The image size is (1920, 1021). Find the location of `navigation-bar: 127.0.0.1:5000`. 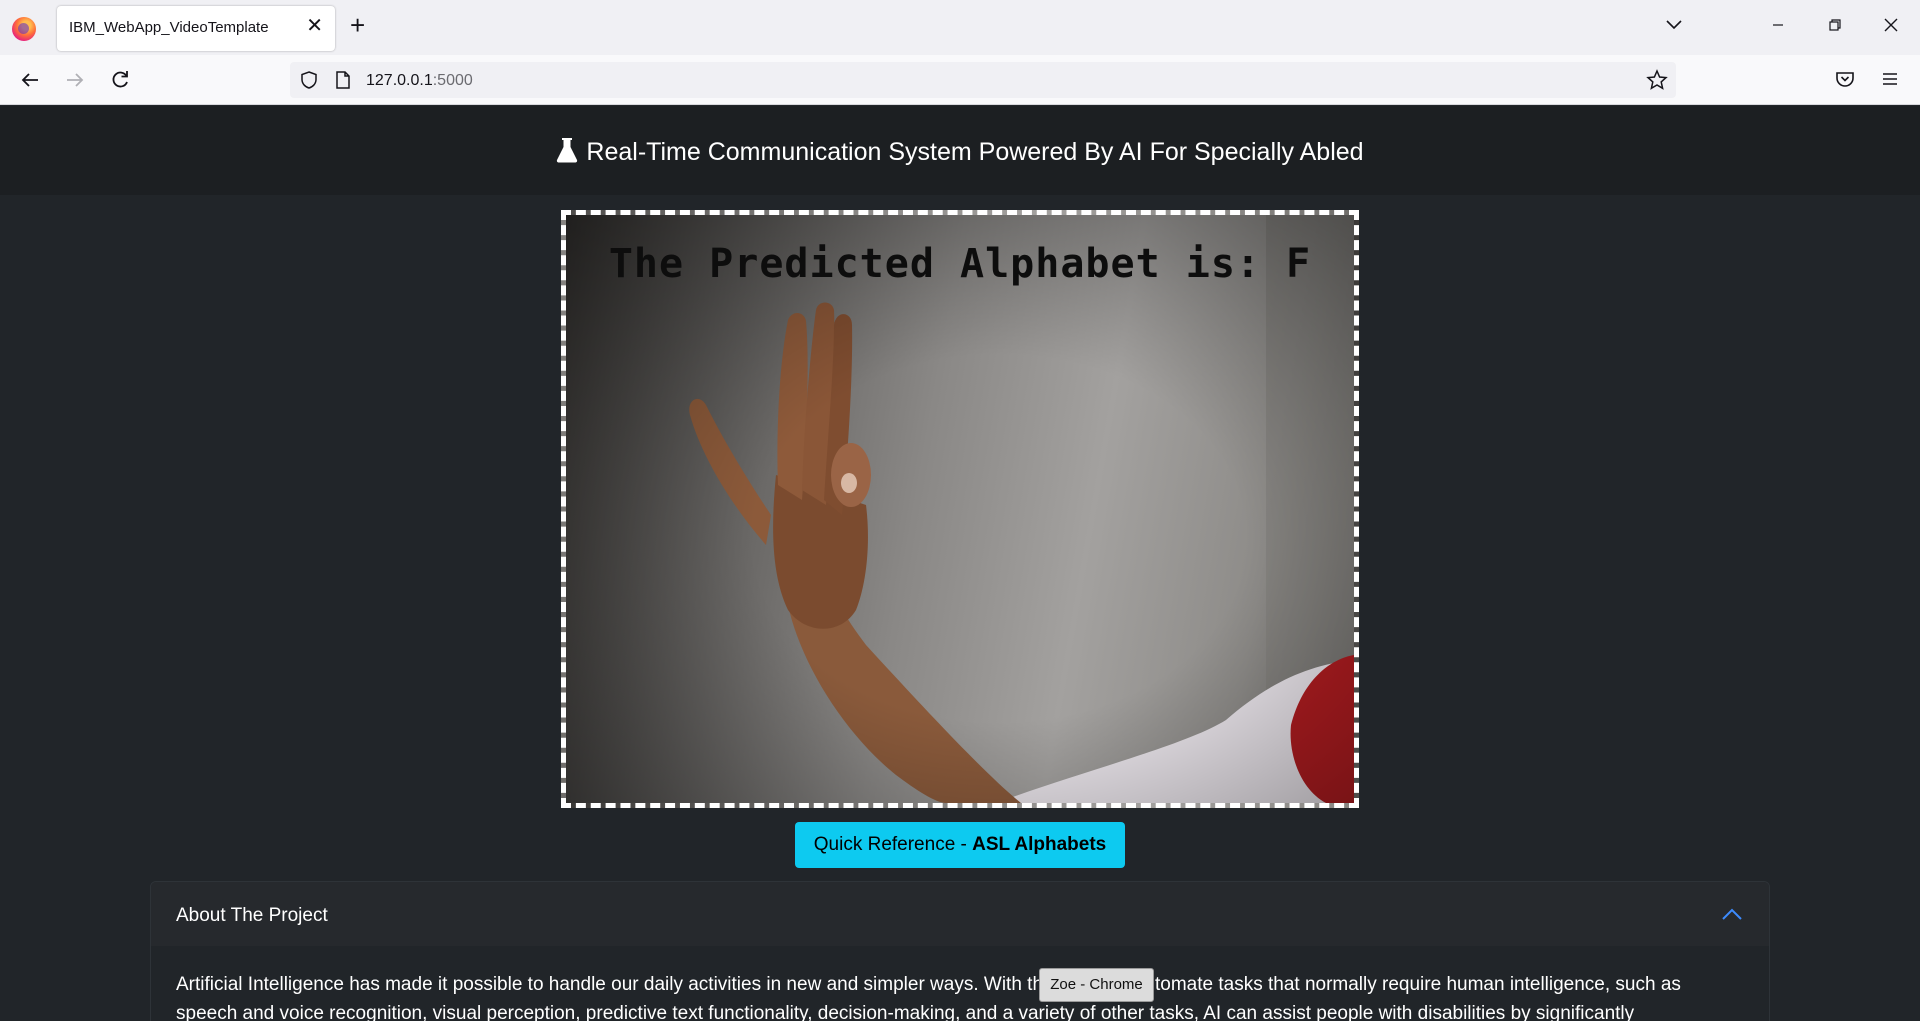

navigation-bar: 127.0.0.1:5000 is located at coordinates (960, 80).